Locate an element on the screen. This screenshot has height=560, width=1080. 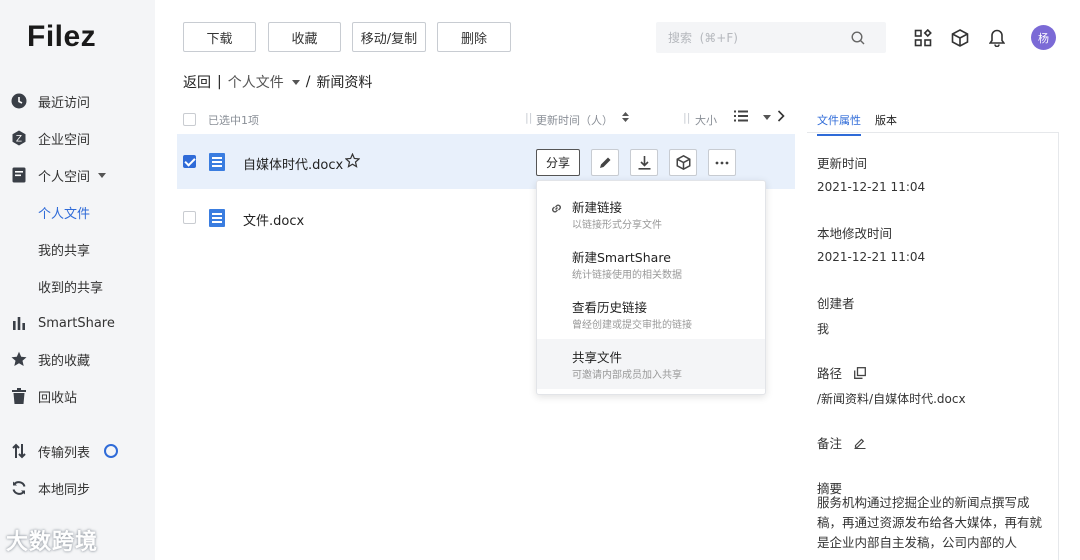
local-modified-value: 2021-12-21 11:04 is located at coordinates (871, 257).